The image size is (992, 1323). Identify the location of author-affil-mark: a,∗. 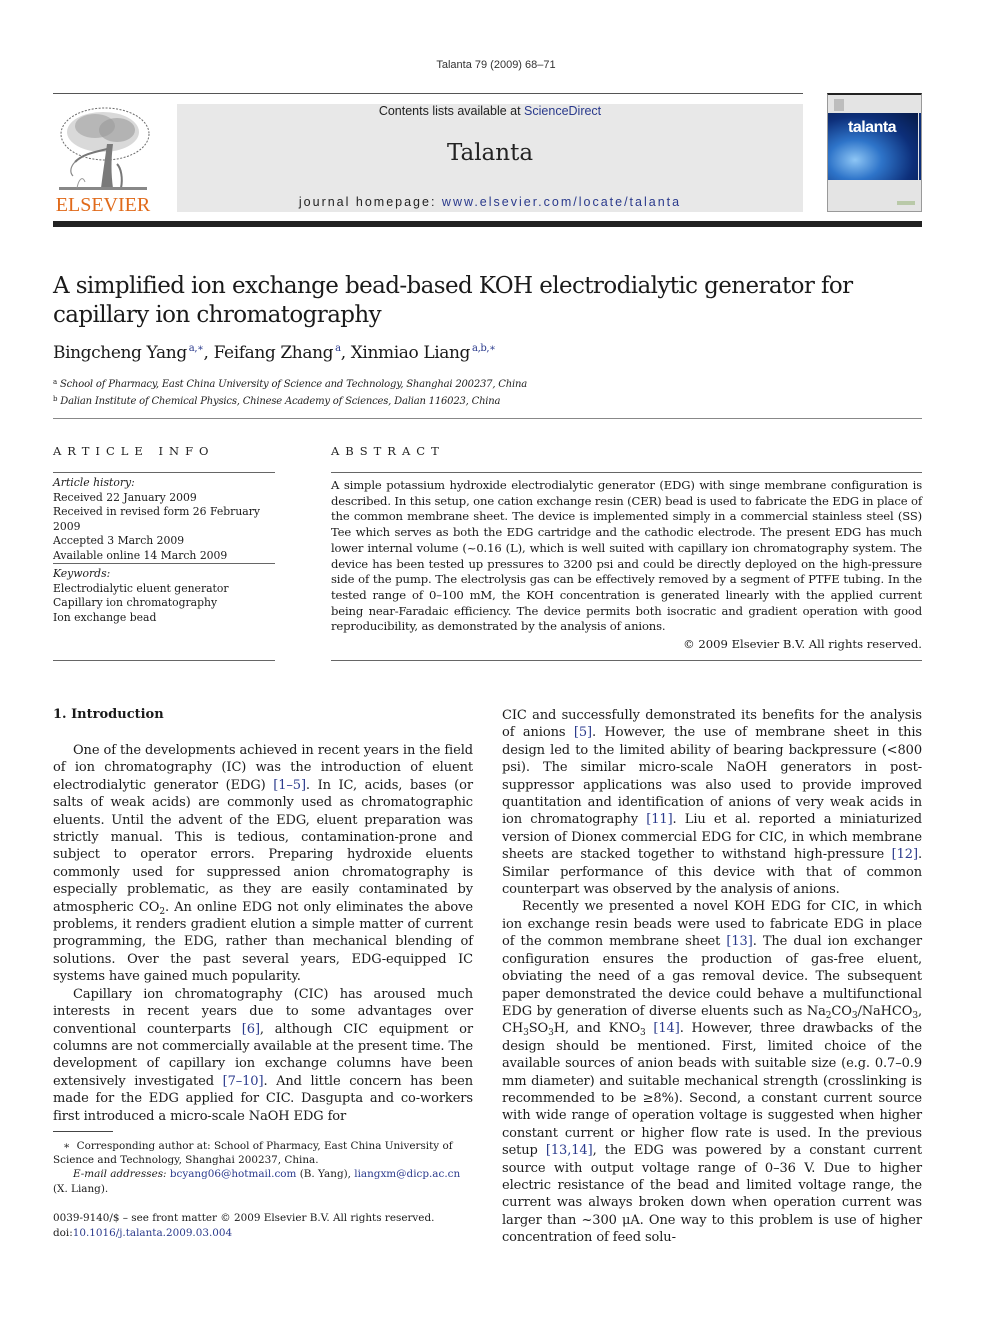
(196, 348).